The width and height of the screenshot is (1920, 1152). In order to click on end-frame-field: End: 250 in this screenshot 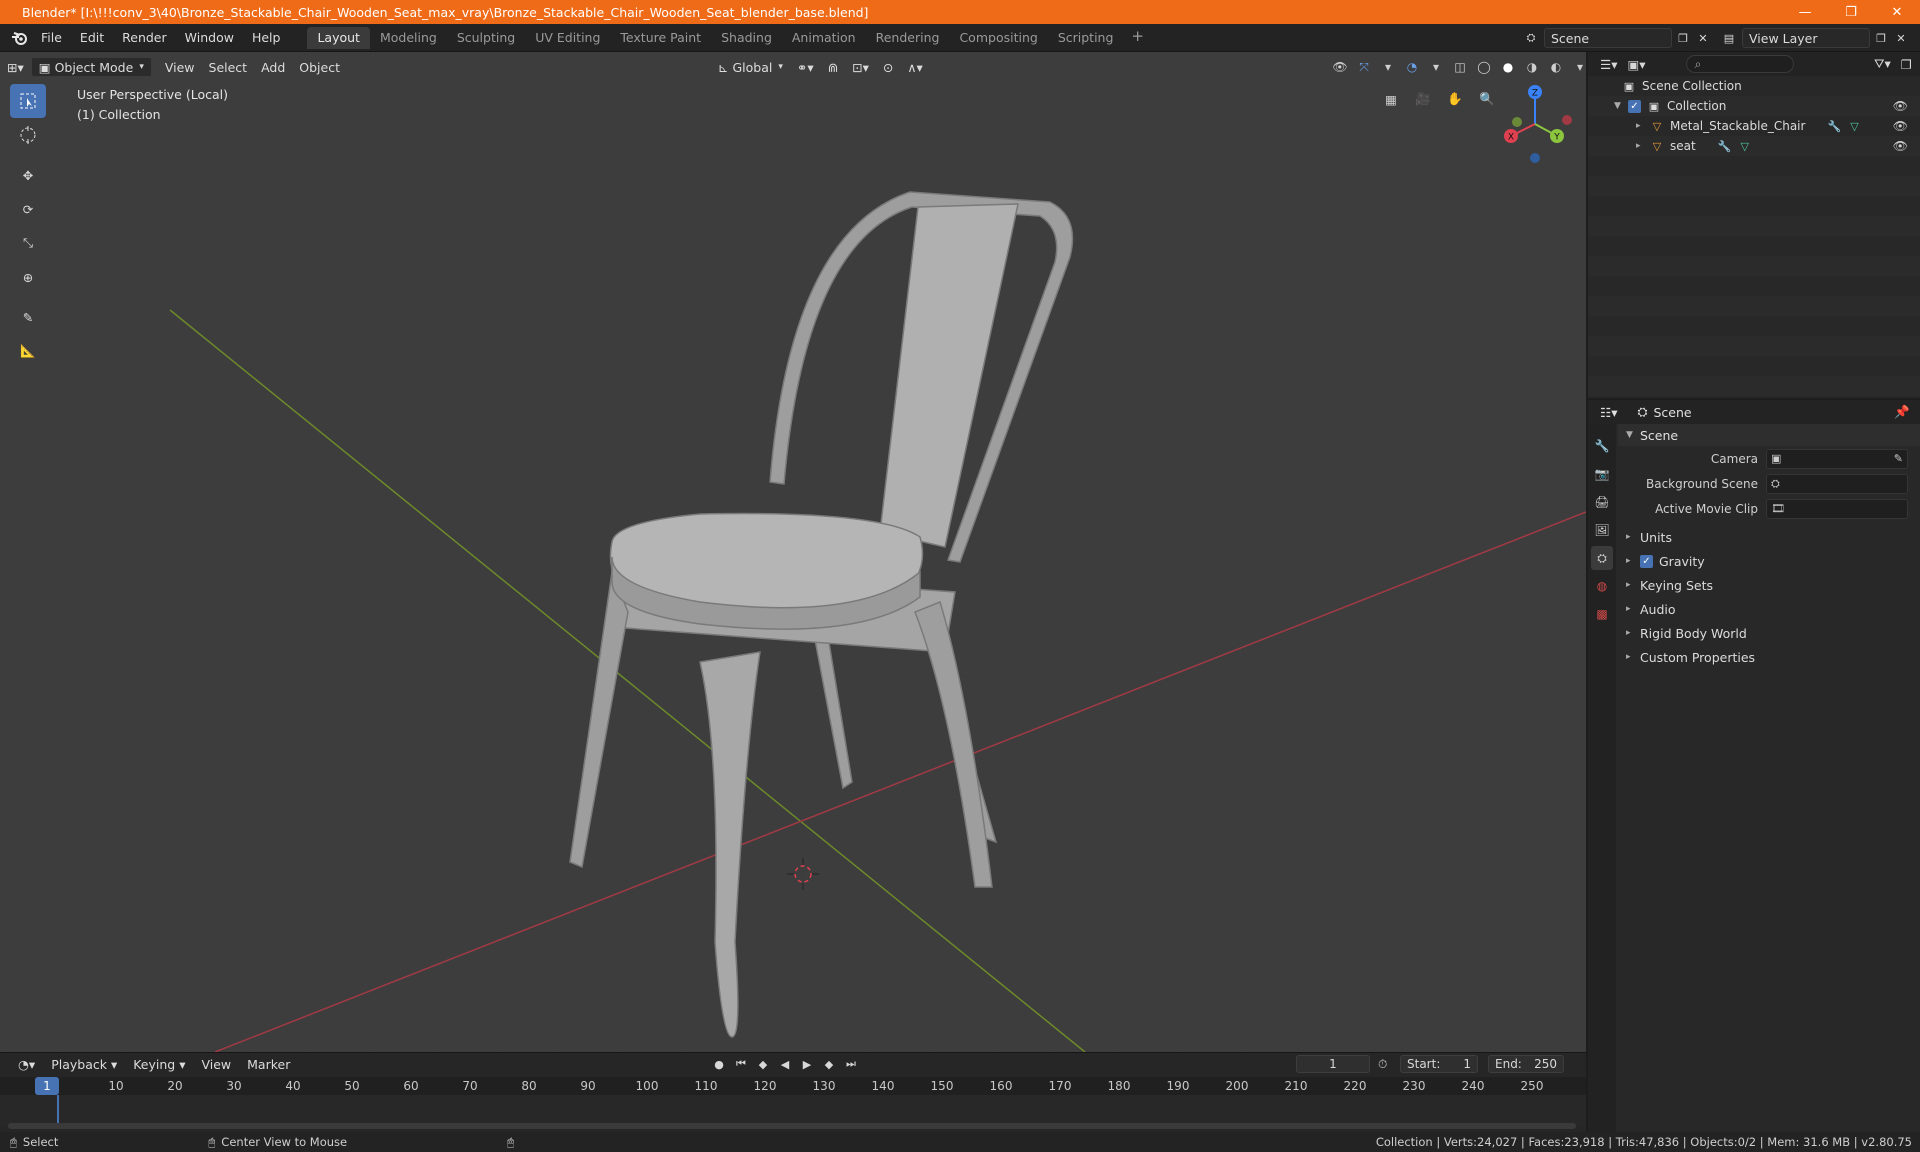, I will do `click(1526, 1064)`.